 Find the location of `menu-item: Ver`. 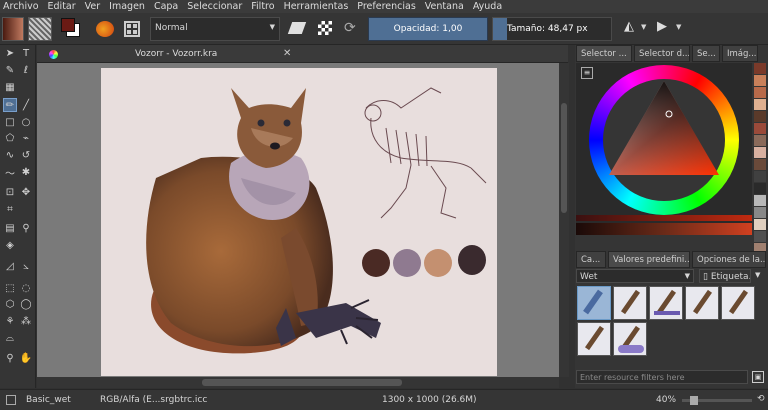

menu-item: Ver is located at coordinates (93, 6).